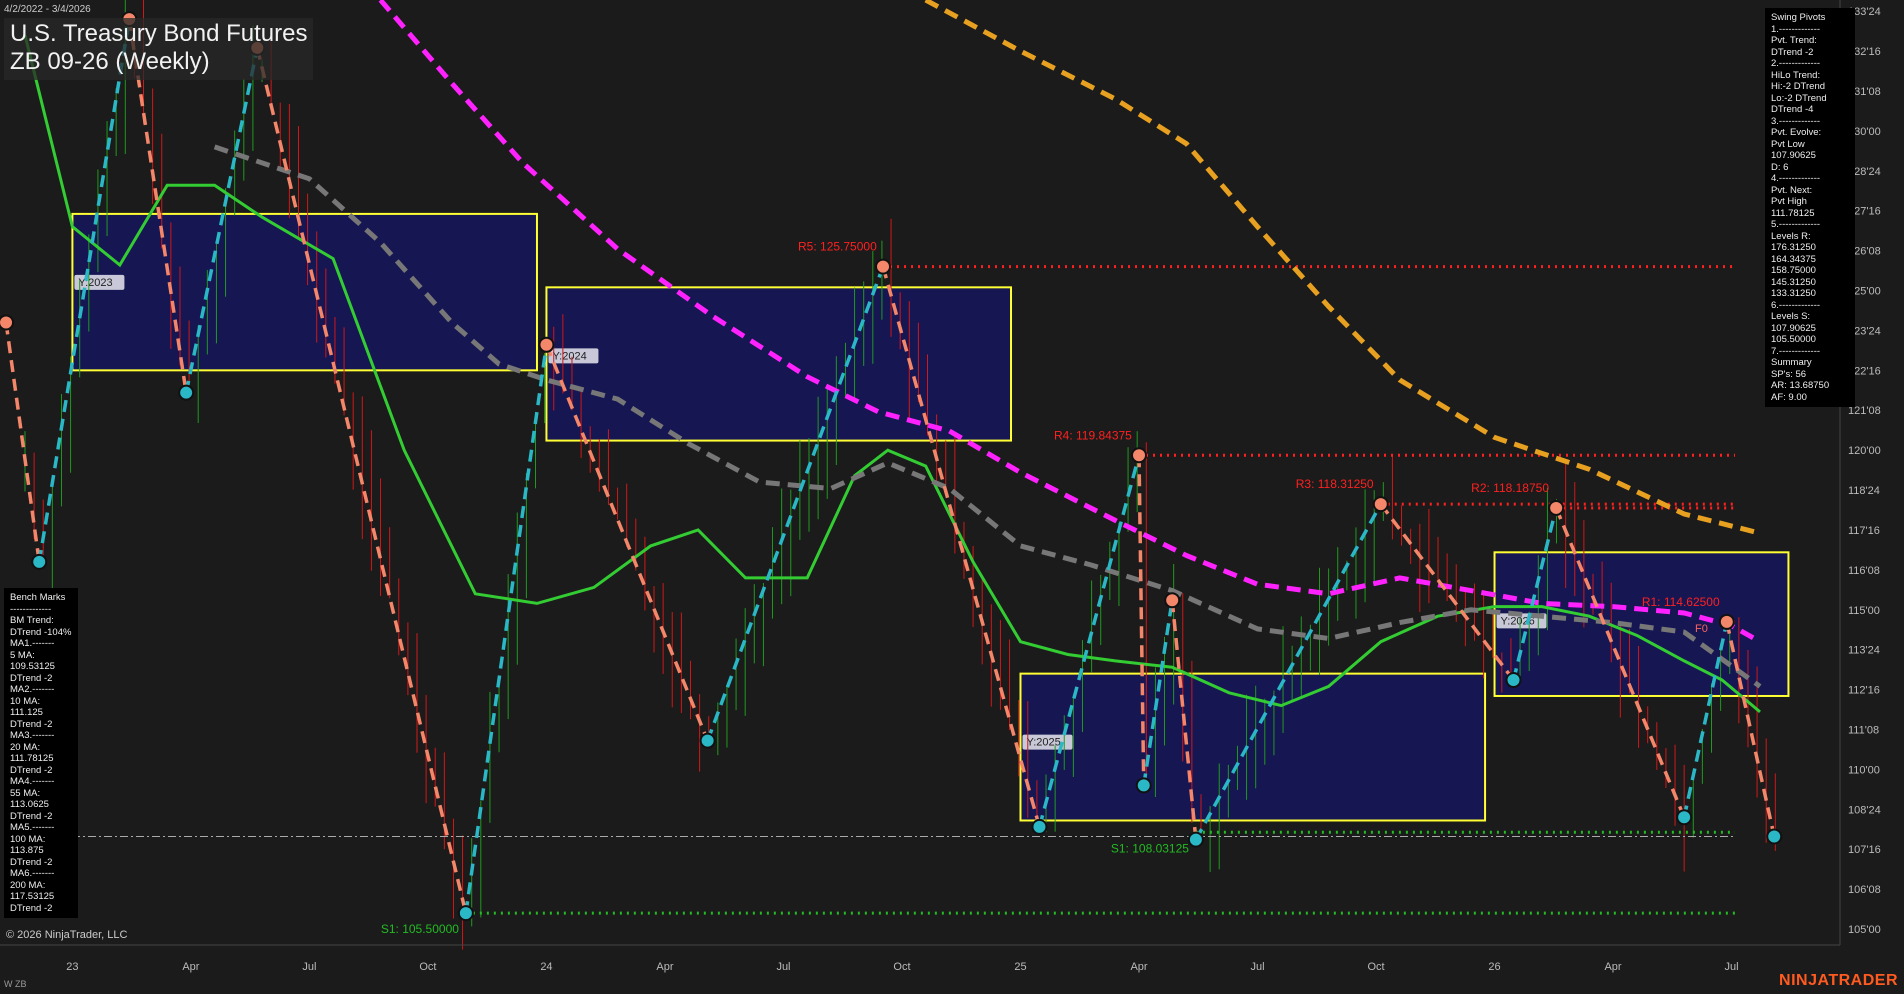 The width and height of the screenshot is (1904, 994). What do you see at coordinates (1864, 491) in the screenshot?
I see `y-tick-label: 118'24` at bounding box center [1864, 491].